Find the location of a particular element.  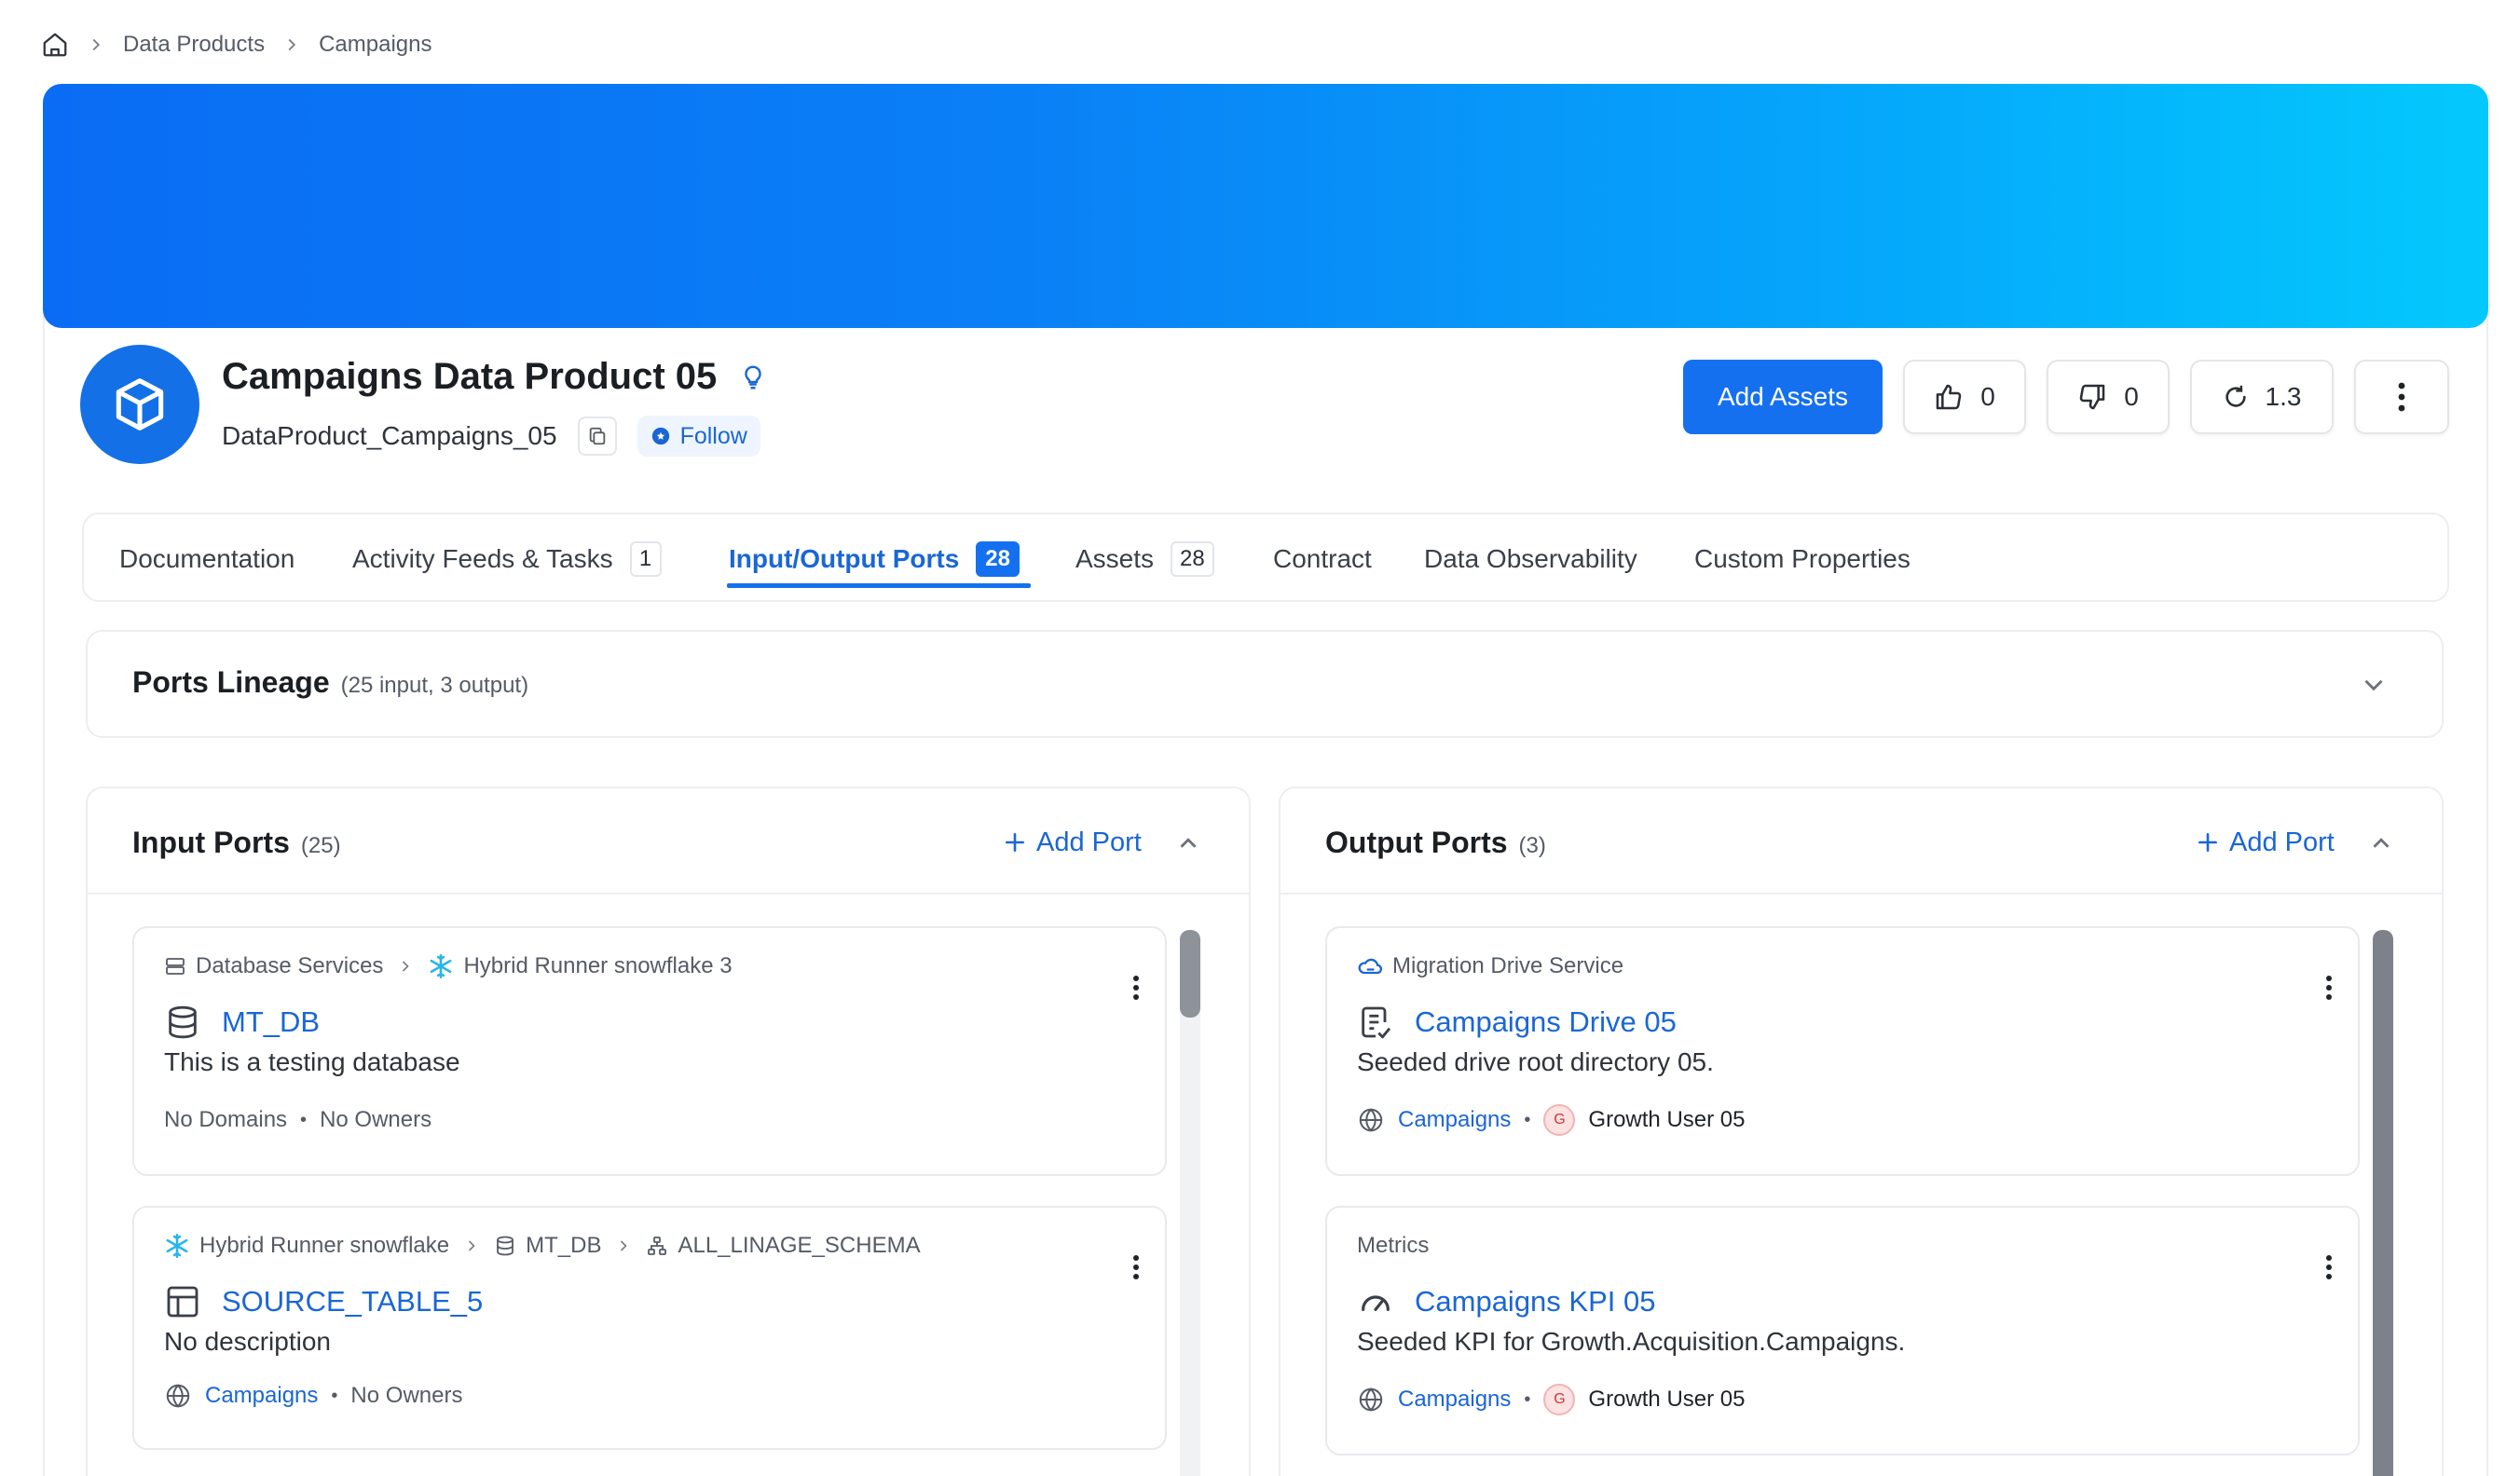

crumb-database: MT_DB is located at coordinates (563, 1246).